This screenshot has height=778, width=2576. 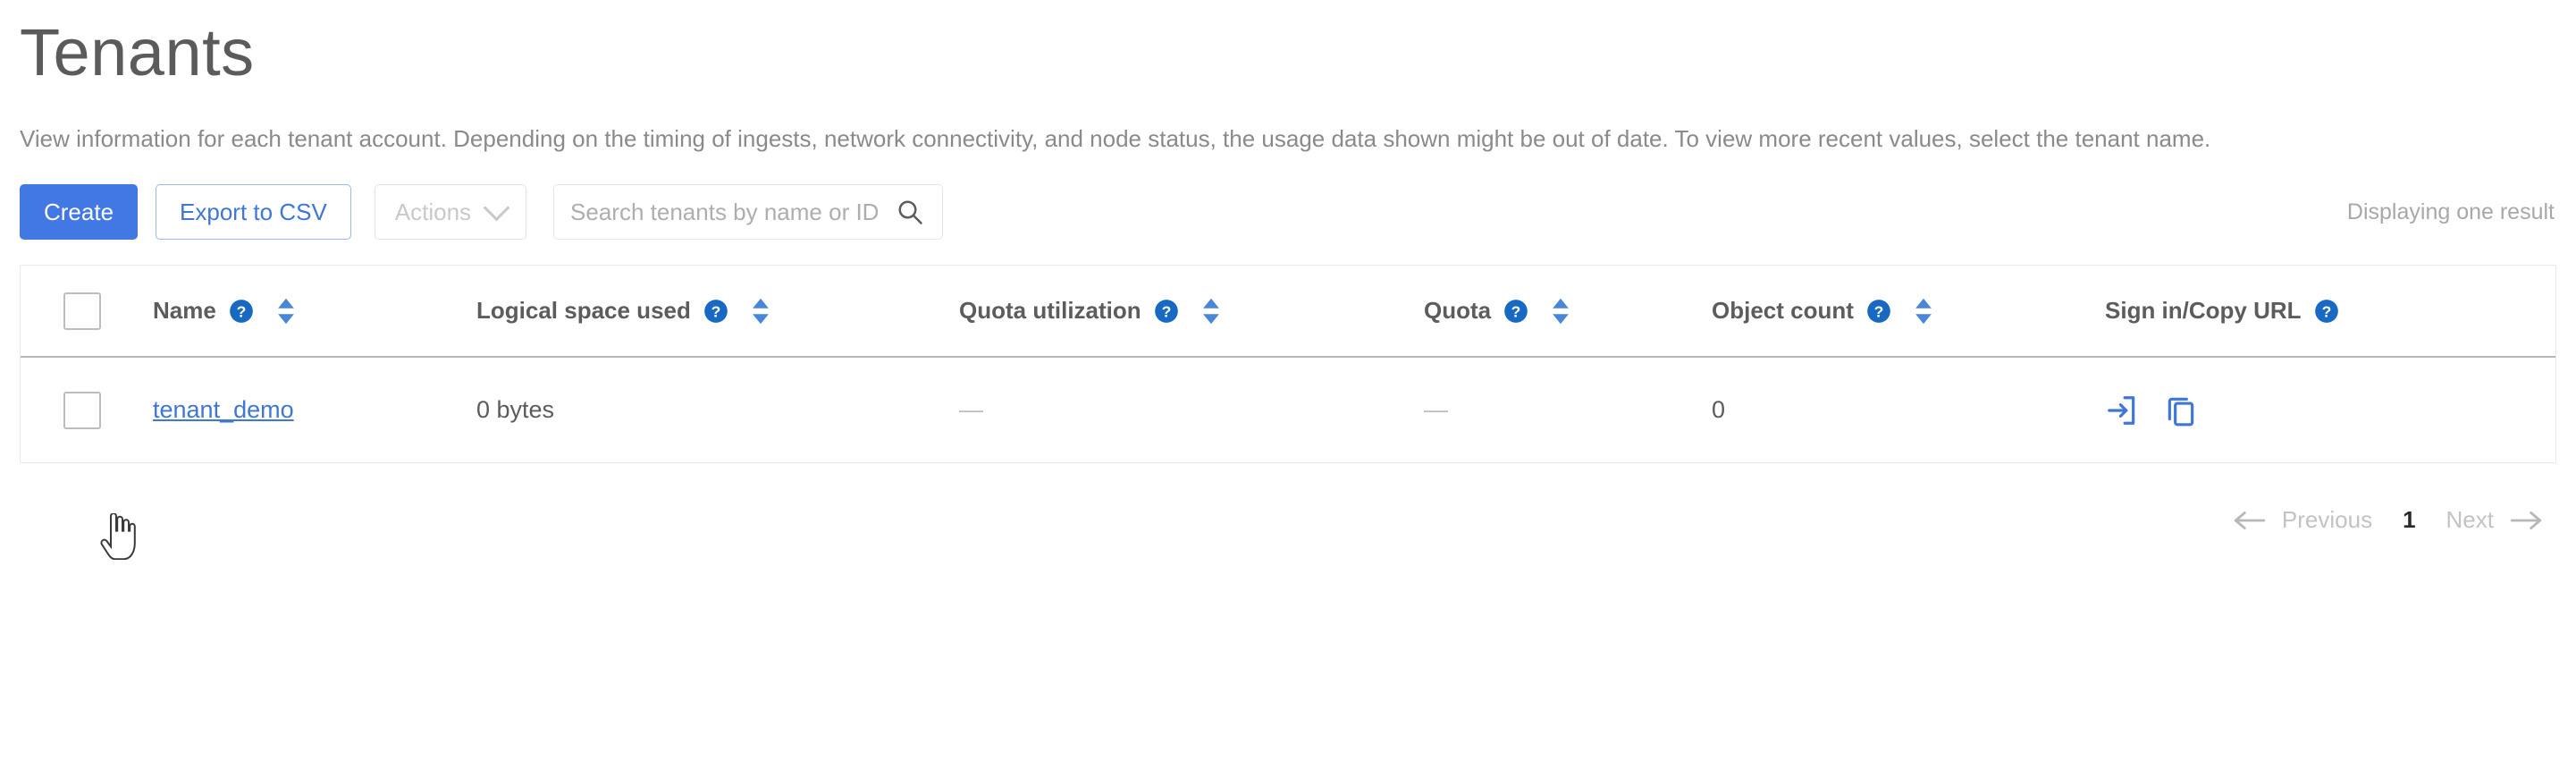 I want to click on cell-quota: —, so click(x=1436, y=410).